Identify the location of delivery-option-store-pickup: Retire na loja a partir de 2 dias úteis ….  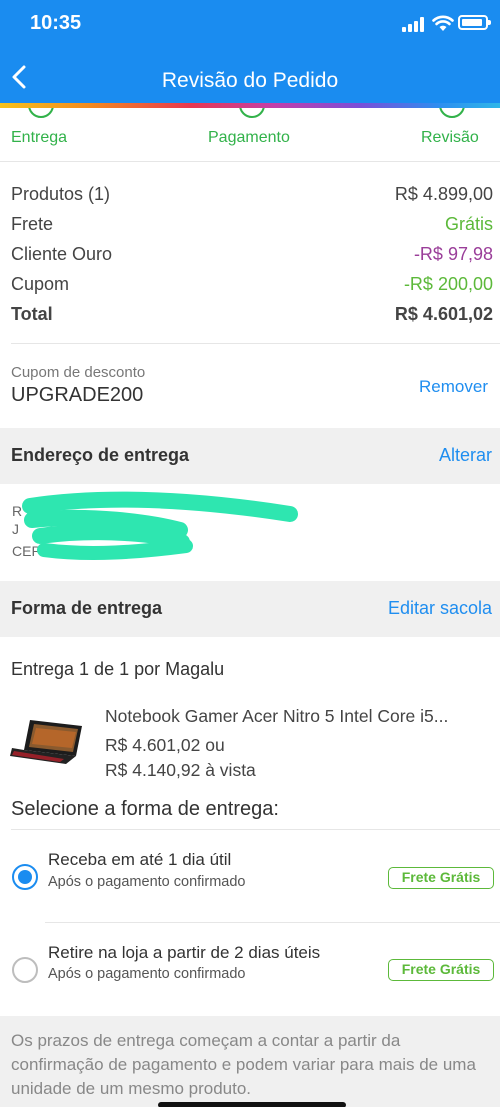
(250, 969).